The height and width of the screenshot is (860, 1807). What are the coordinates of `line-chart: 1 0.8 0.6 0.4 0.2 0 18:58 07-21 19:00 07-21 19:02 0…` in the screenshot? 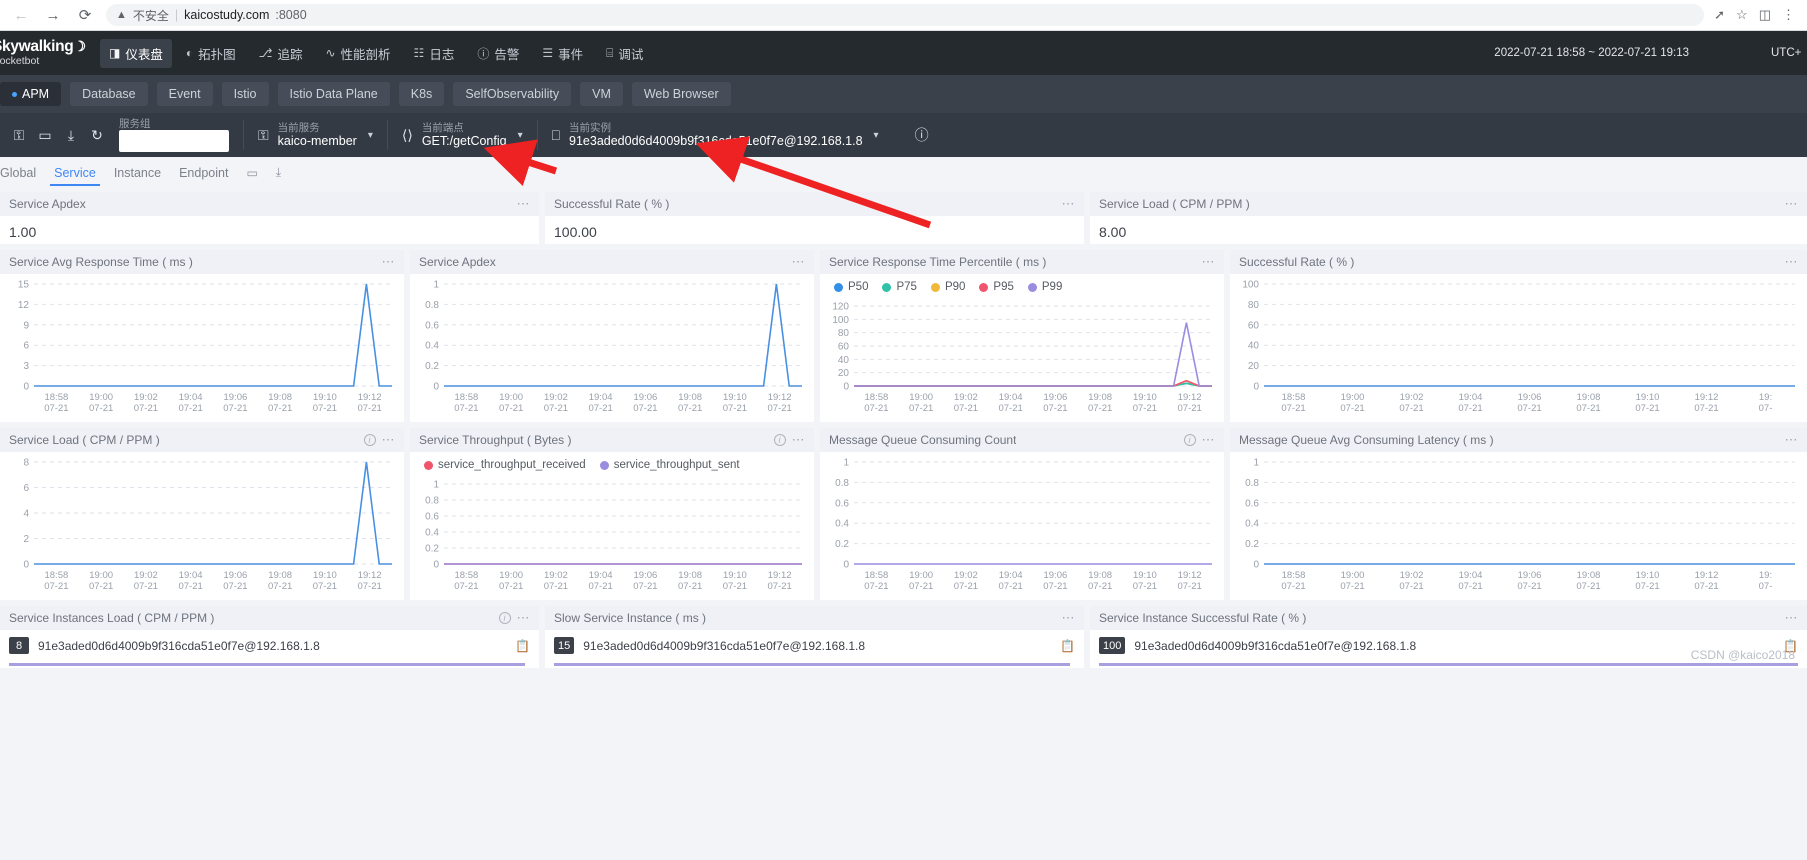 It's located at (1516, 528).